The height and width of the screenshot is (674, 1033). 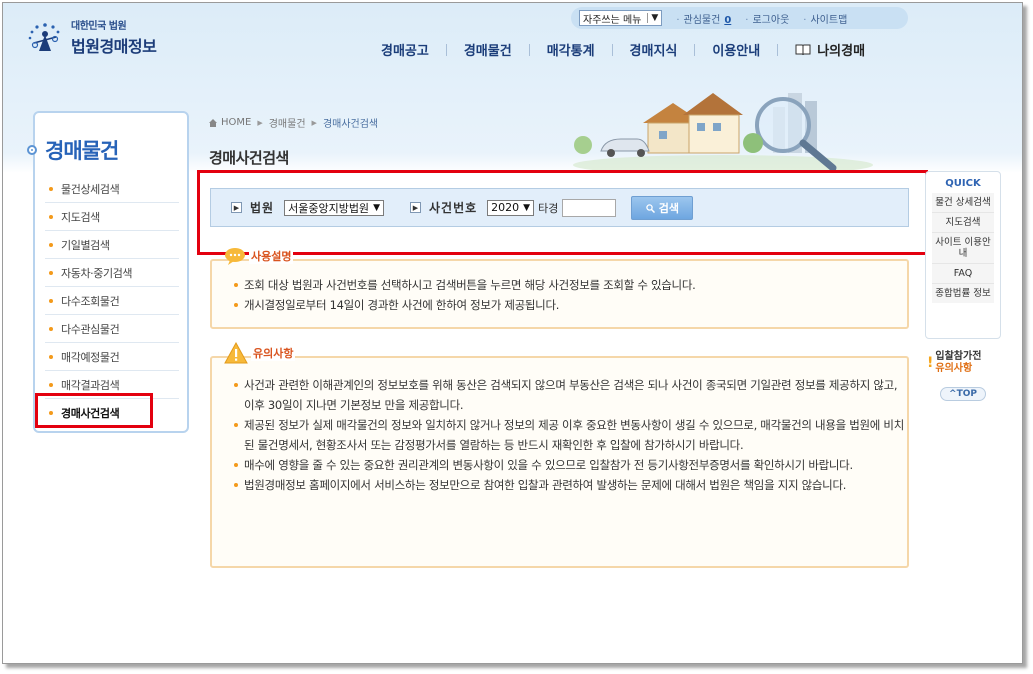 I want to click on breadcrumb-items: 경매물건, so click(x=287, y=122).